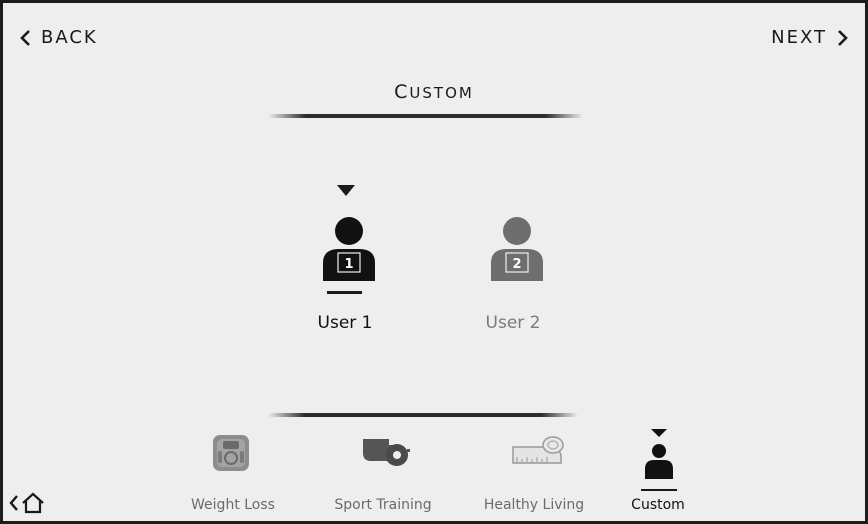 The height and width of the screenshot is (524, 868). What do you see at coordinates (386, 452) in the screenshot?
I see `whistle-icon` at bounding box center [386, 452].